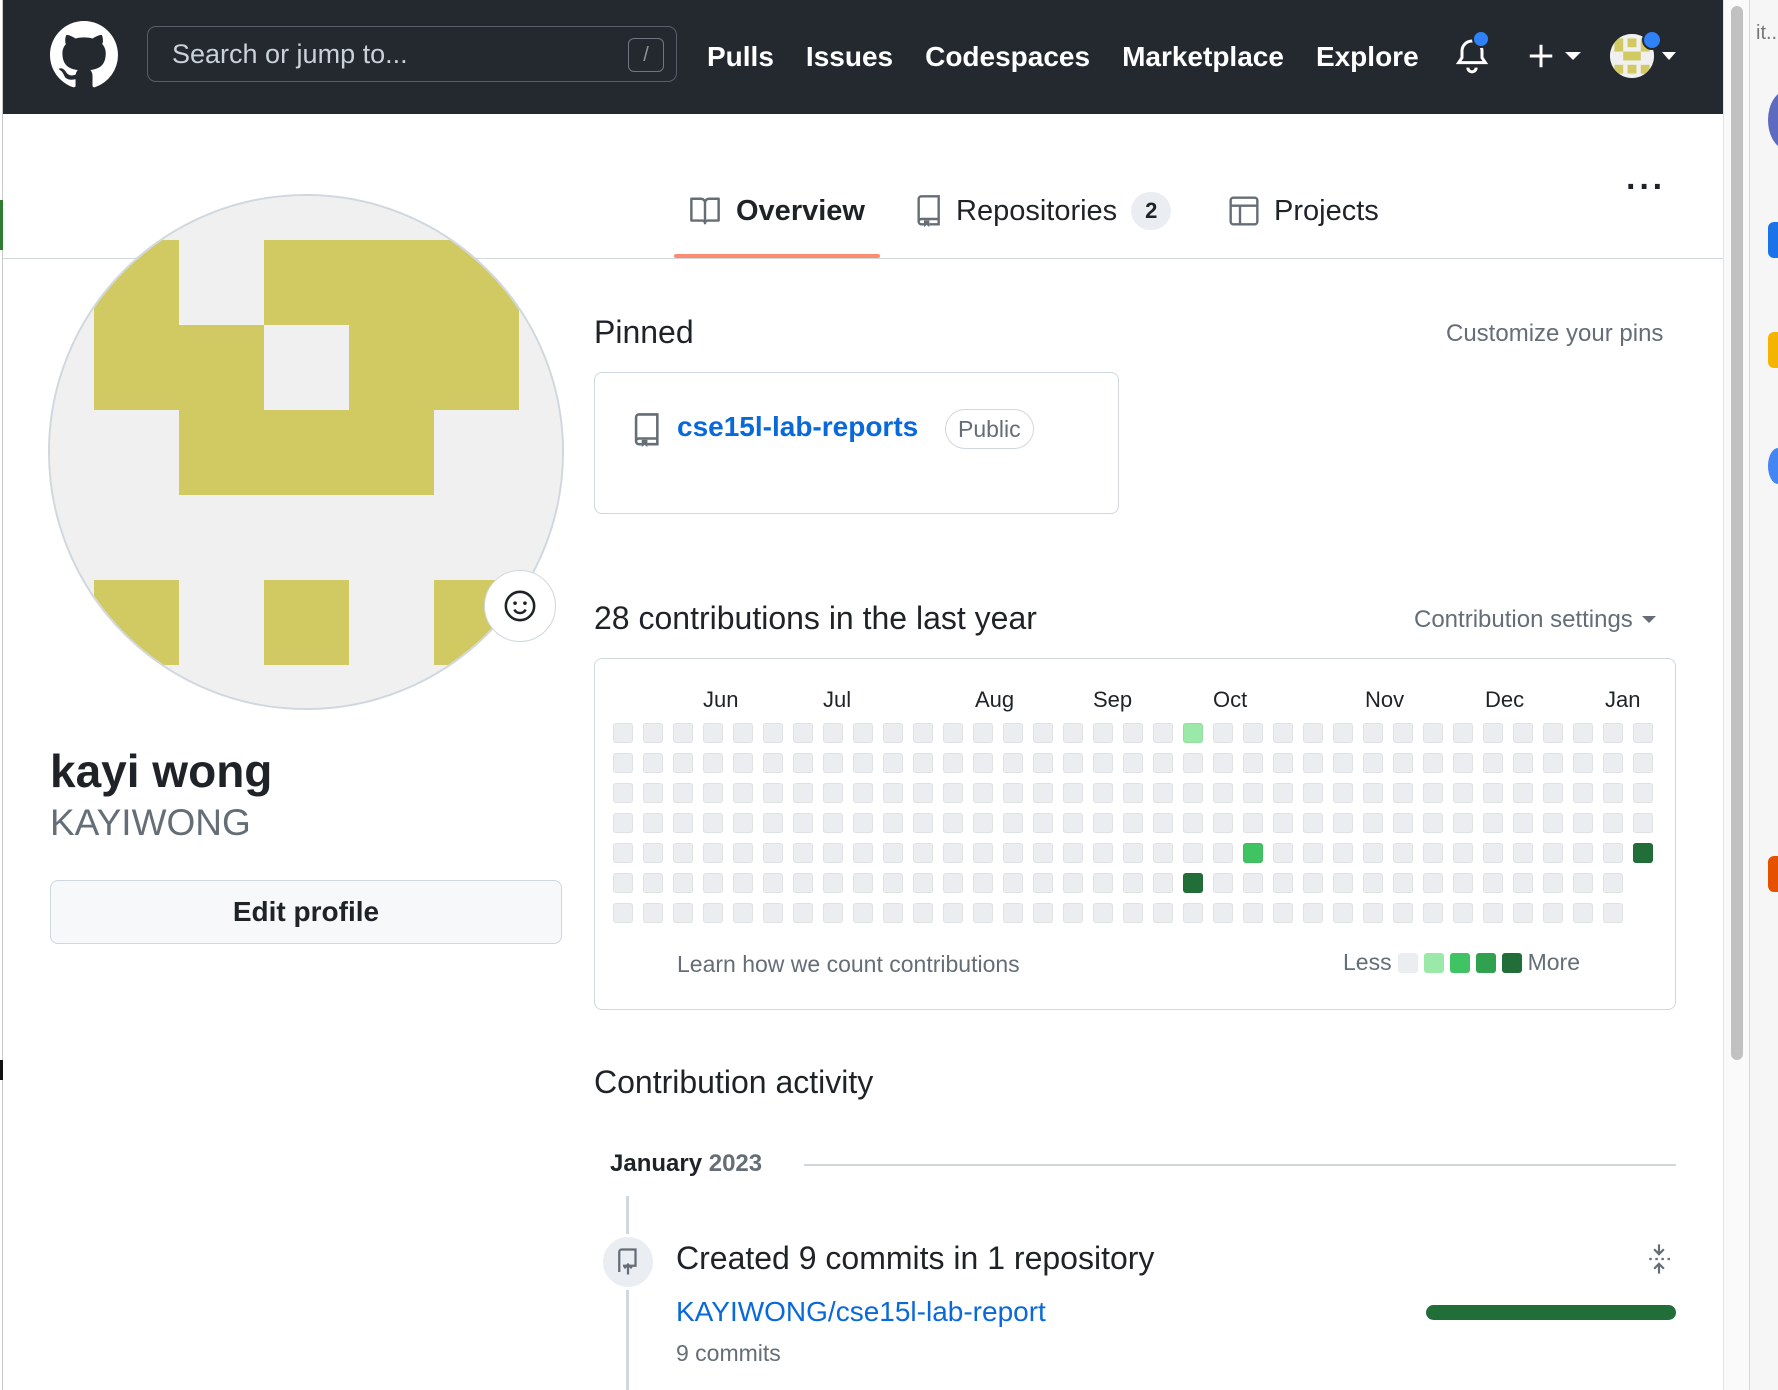 The image size is (1778, 1390). Describe the element at coordinates (1043, 211) in the screenshot. I see `tab-repositories: Repositories 2` at that location.